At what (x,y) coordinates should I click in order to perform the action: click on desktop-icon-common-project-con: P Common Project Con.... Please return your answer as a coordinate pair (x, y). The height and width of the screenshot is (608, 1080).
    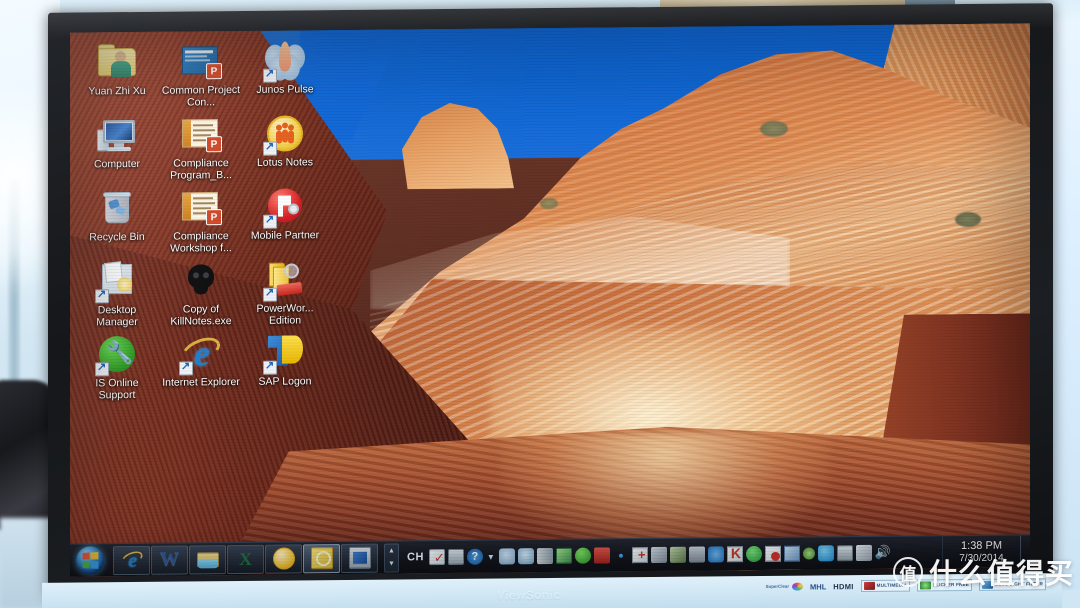
    Looking at the image, I should click on (201, 74).